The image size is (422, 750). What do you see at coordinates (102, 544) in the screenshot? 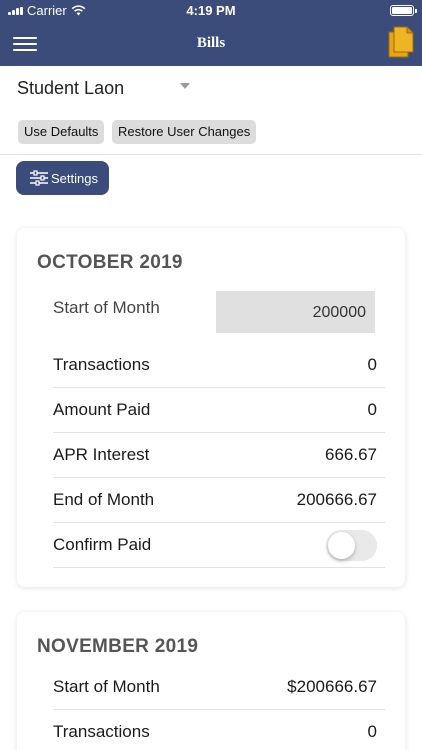
I see `confirm-paid-label: Confirm Paid` at bounding box center [102, 544].